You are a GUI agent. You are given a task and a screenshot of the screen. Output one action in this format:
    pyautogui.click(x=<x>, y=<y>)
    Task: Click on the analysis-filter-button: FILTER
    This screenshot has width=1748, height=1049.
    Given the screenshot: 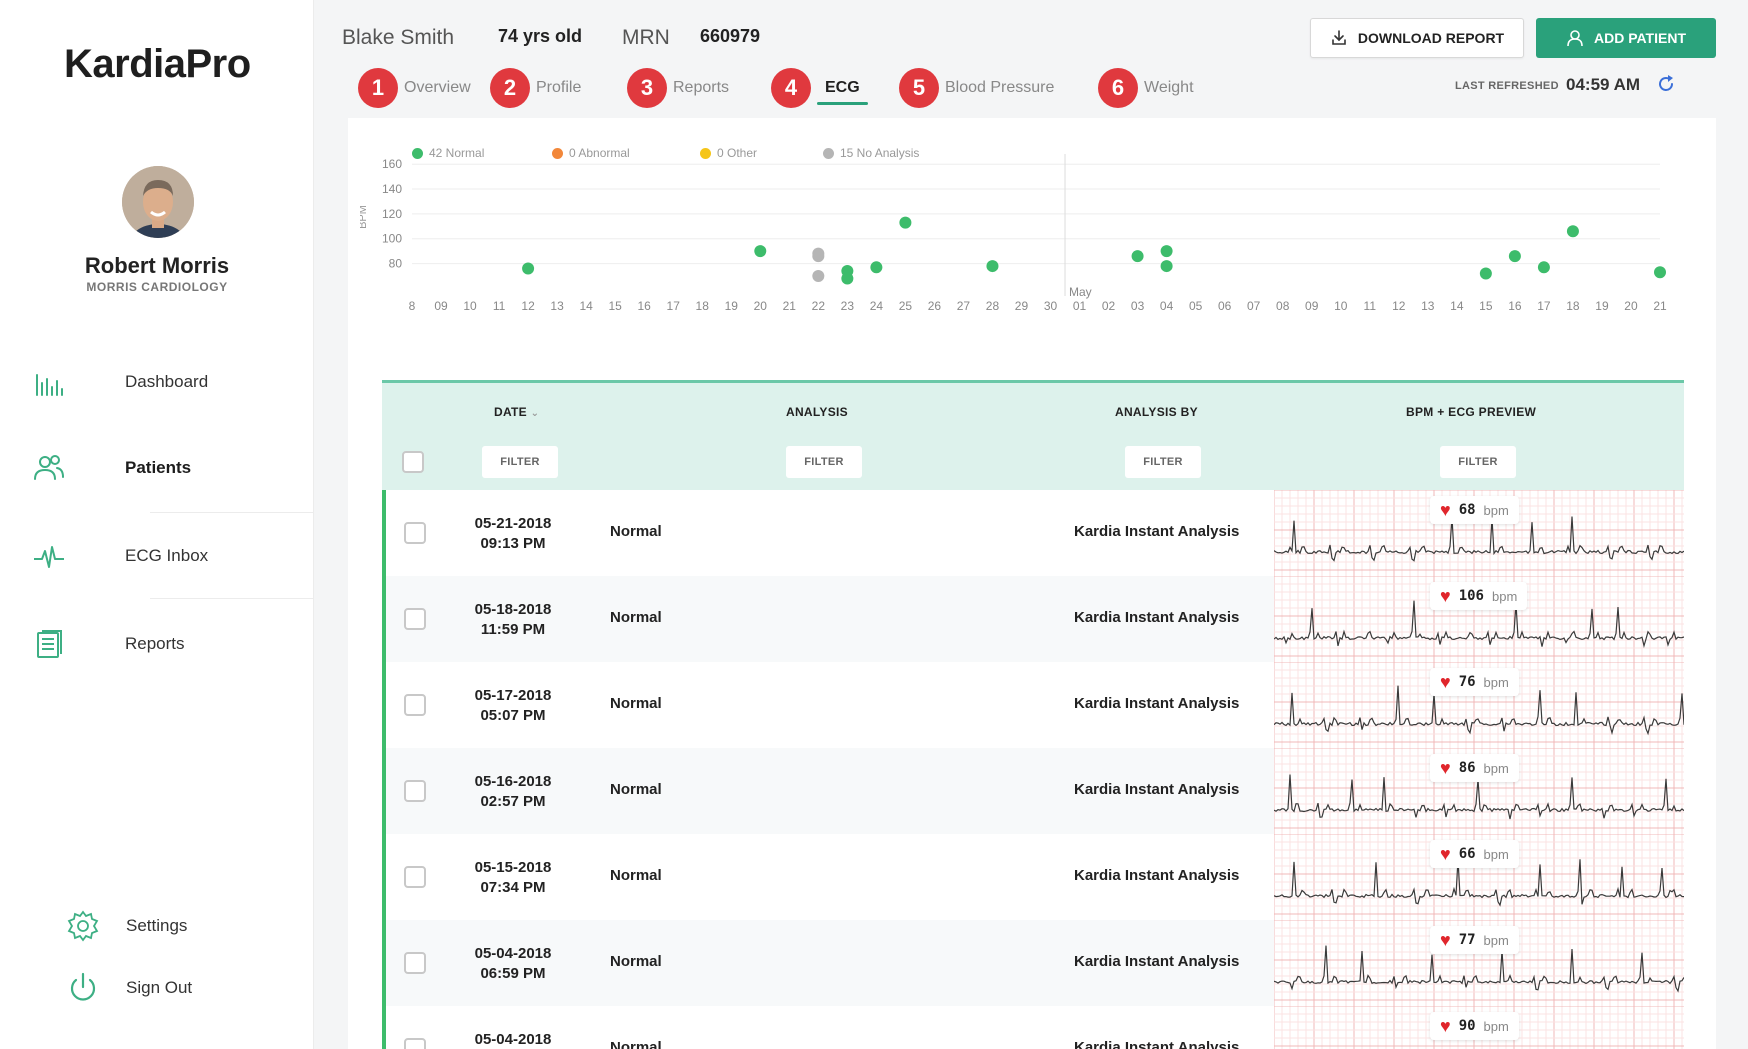 What is the action you would take?
    pyautogui.click(x=824, y=462)
    